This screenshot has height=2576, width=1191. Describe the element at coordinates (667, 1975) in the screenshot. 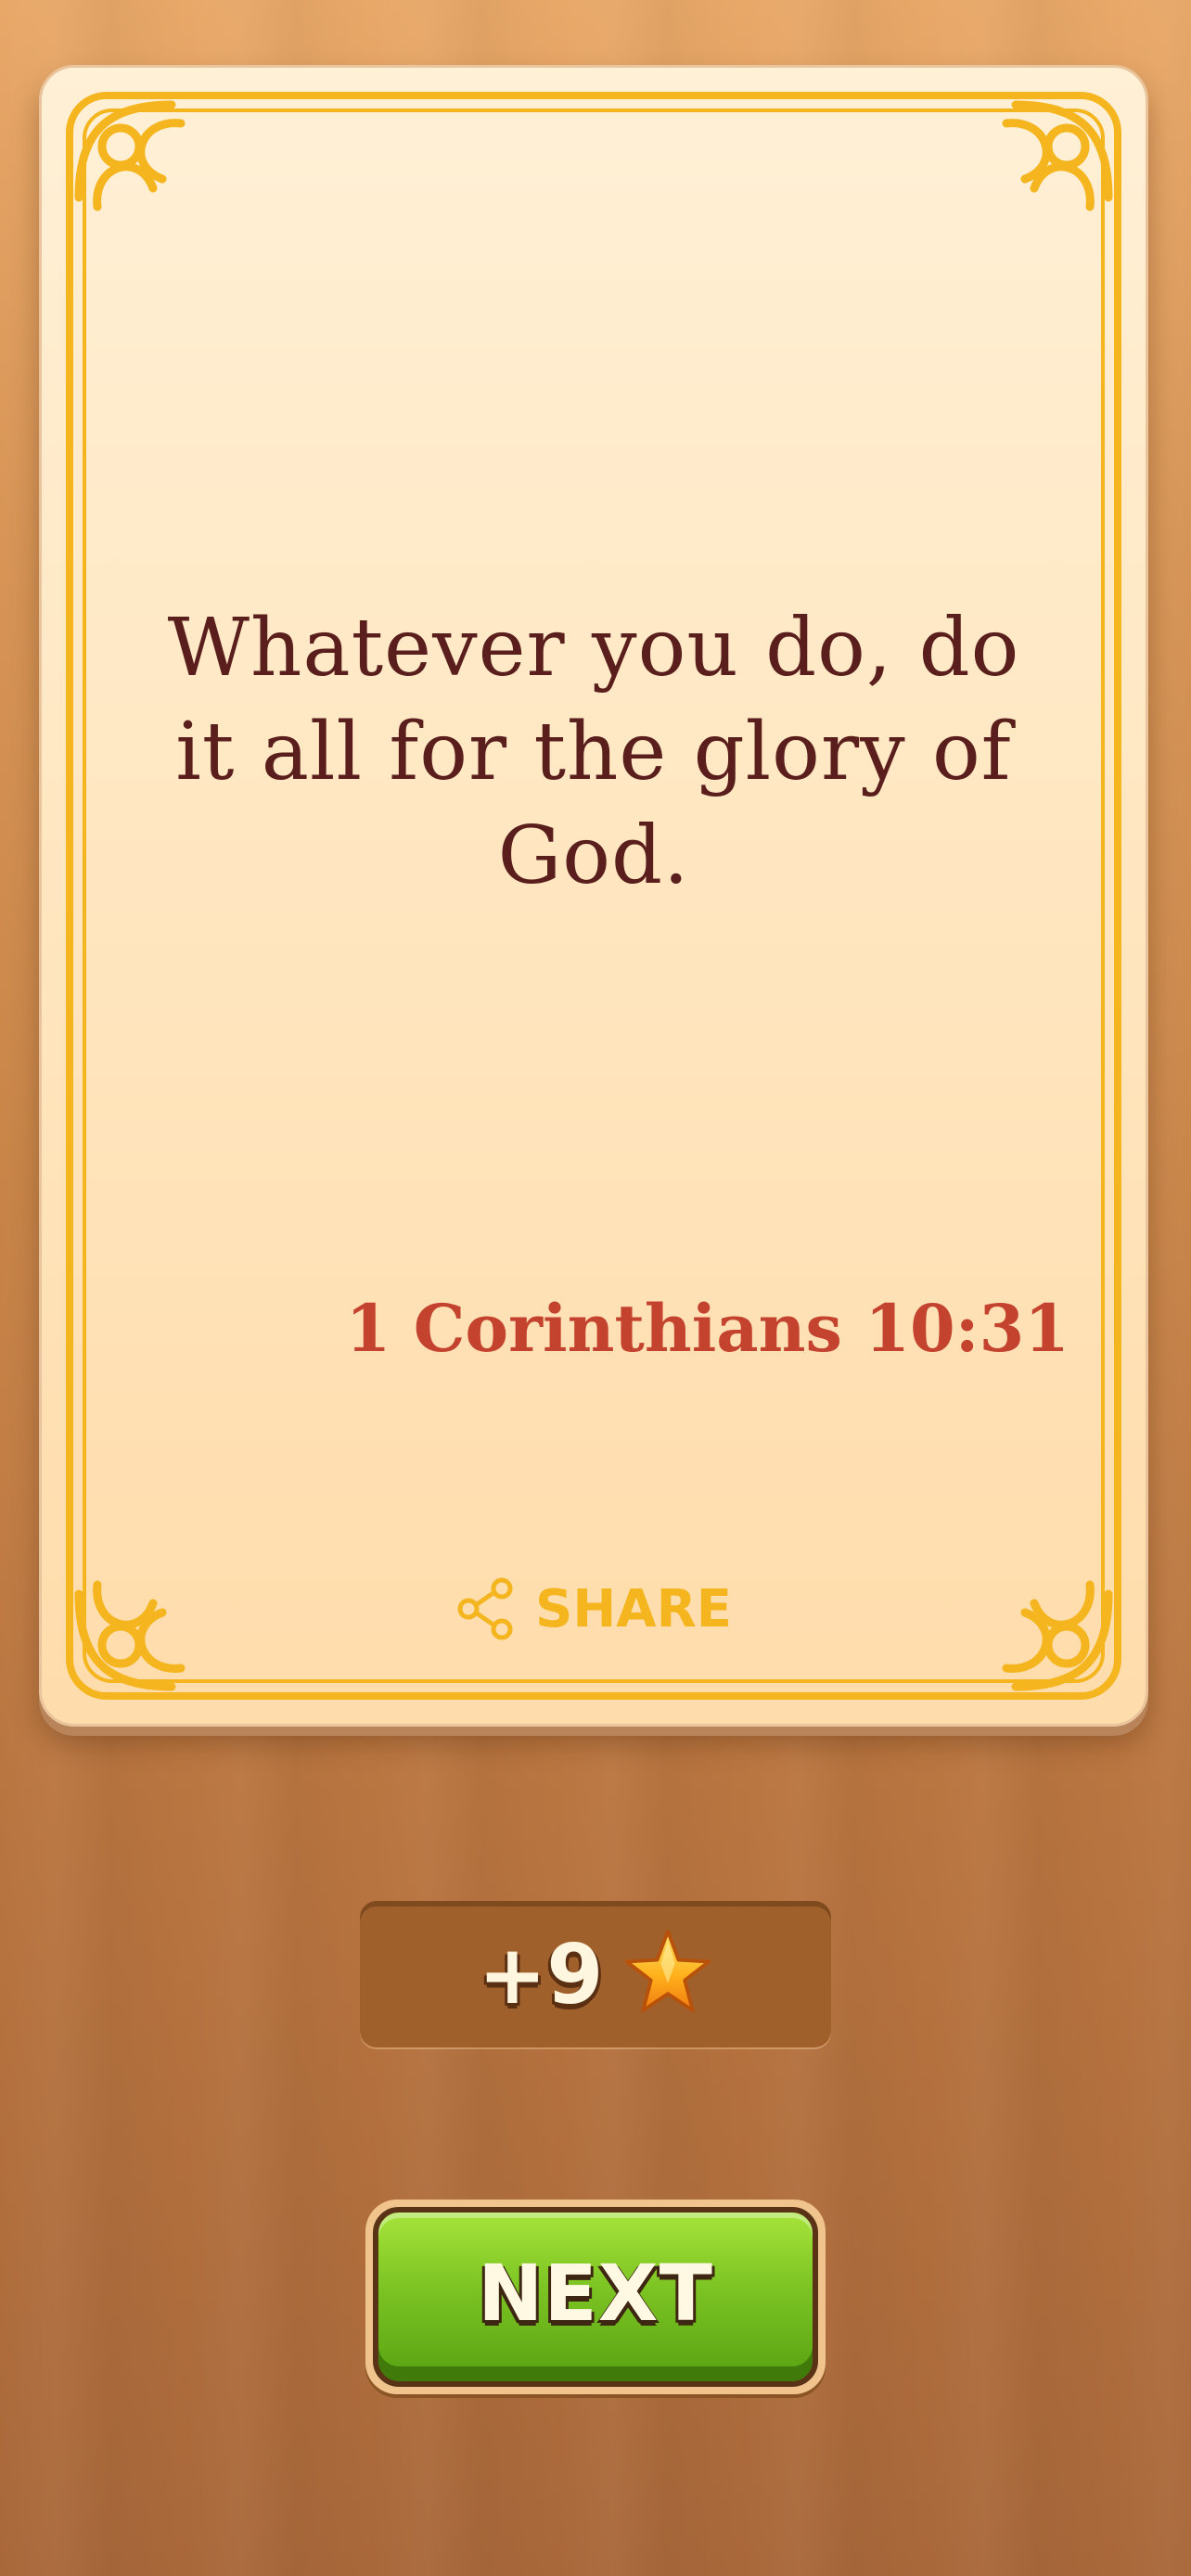

I see `star-icon` at that location.